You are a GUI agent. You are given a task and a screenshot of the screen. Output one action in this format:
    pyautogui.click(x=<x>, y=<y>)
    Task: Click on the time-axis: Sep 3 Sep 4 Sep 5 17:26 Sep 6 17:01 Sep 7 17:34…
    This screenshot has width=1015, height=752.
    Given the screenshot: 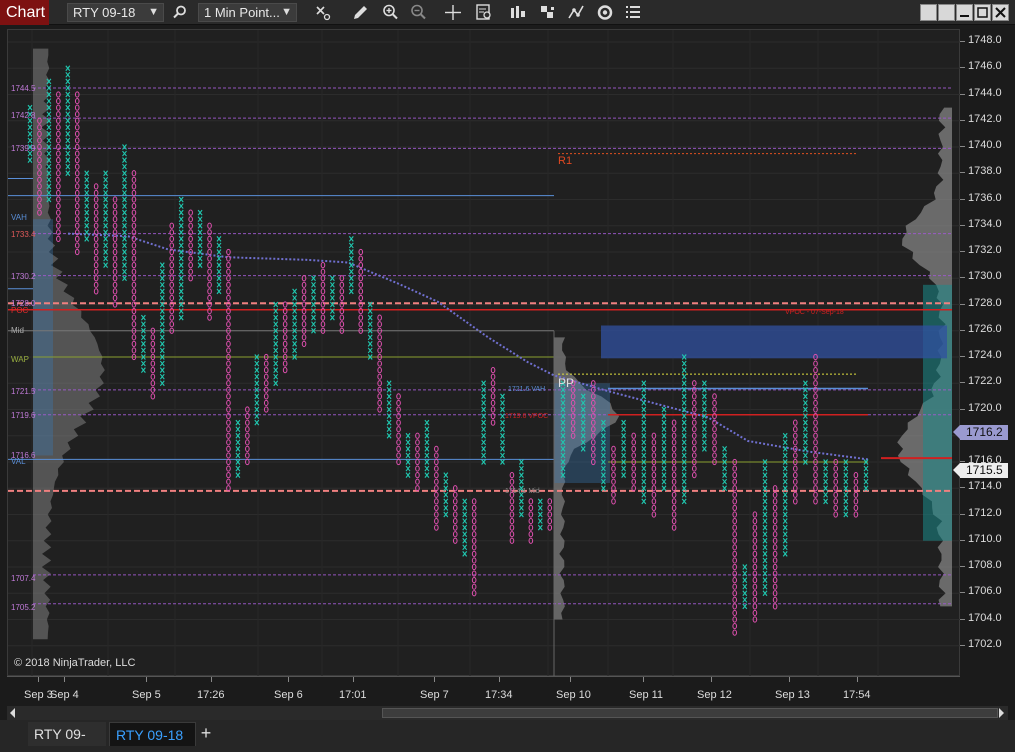 What is the action you would take?
    pyautogui.click(x=483, y=691)
    